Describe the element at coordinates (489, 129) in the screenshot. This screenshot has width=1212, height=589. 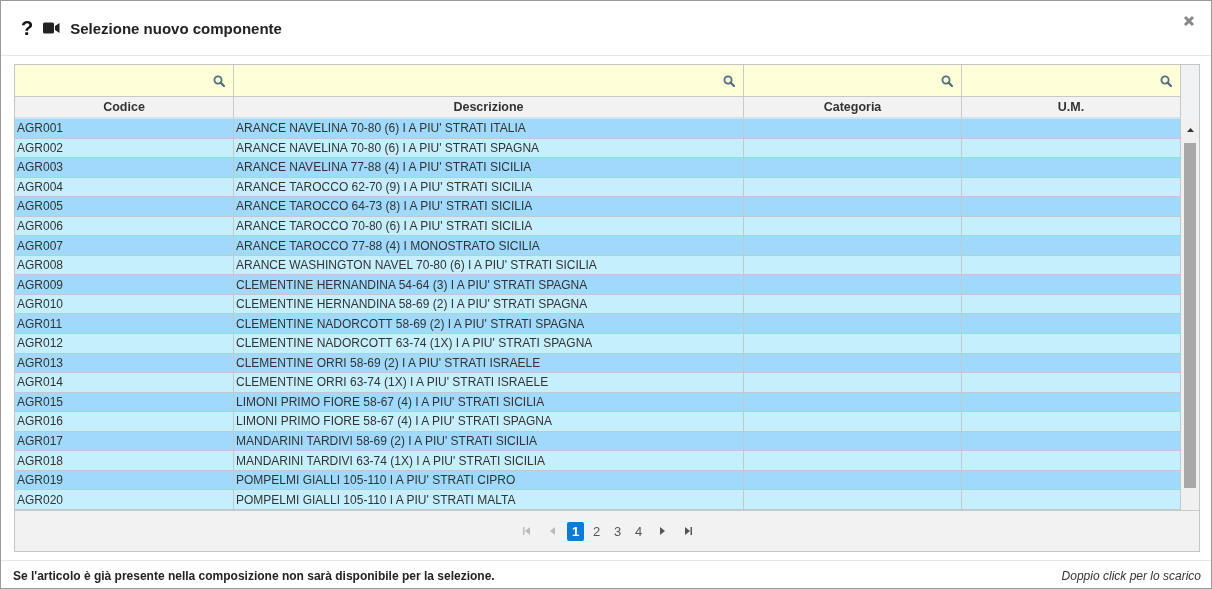
I see `table-cell: ARANCE NAVELINA 70-80 (6) I A PIU' STRATI ITALIA` at that location.